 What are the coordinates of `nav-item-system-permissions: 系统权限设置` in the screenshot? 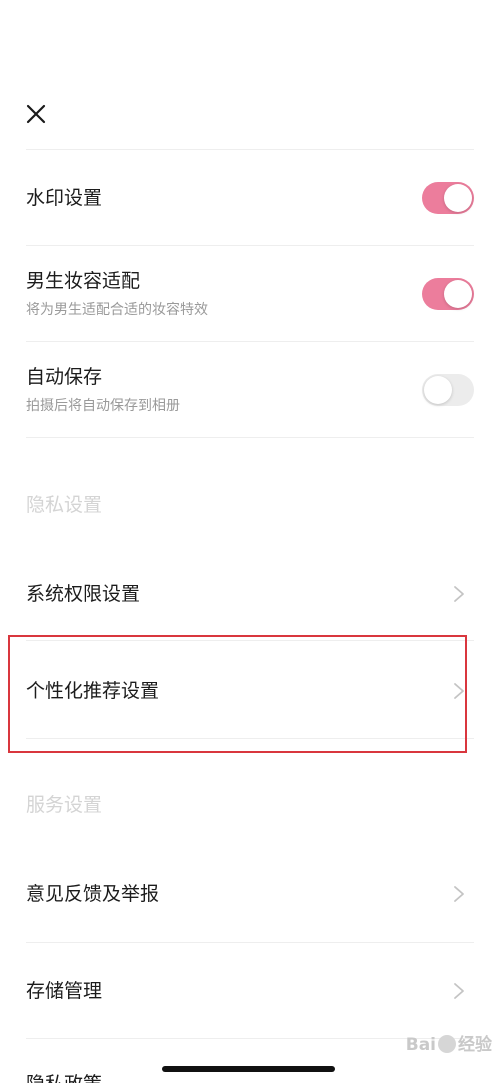 It's located at (250, 594).